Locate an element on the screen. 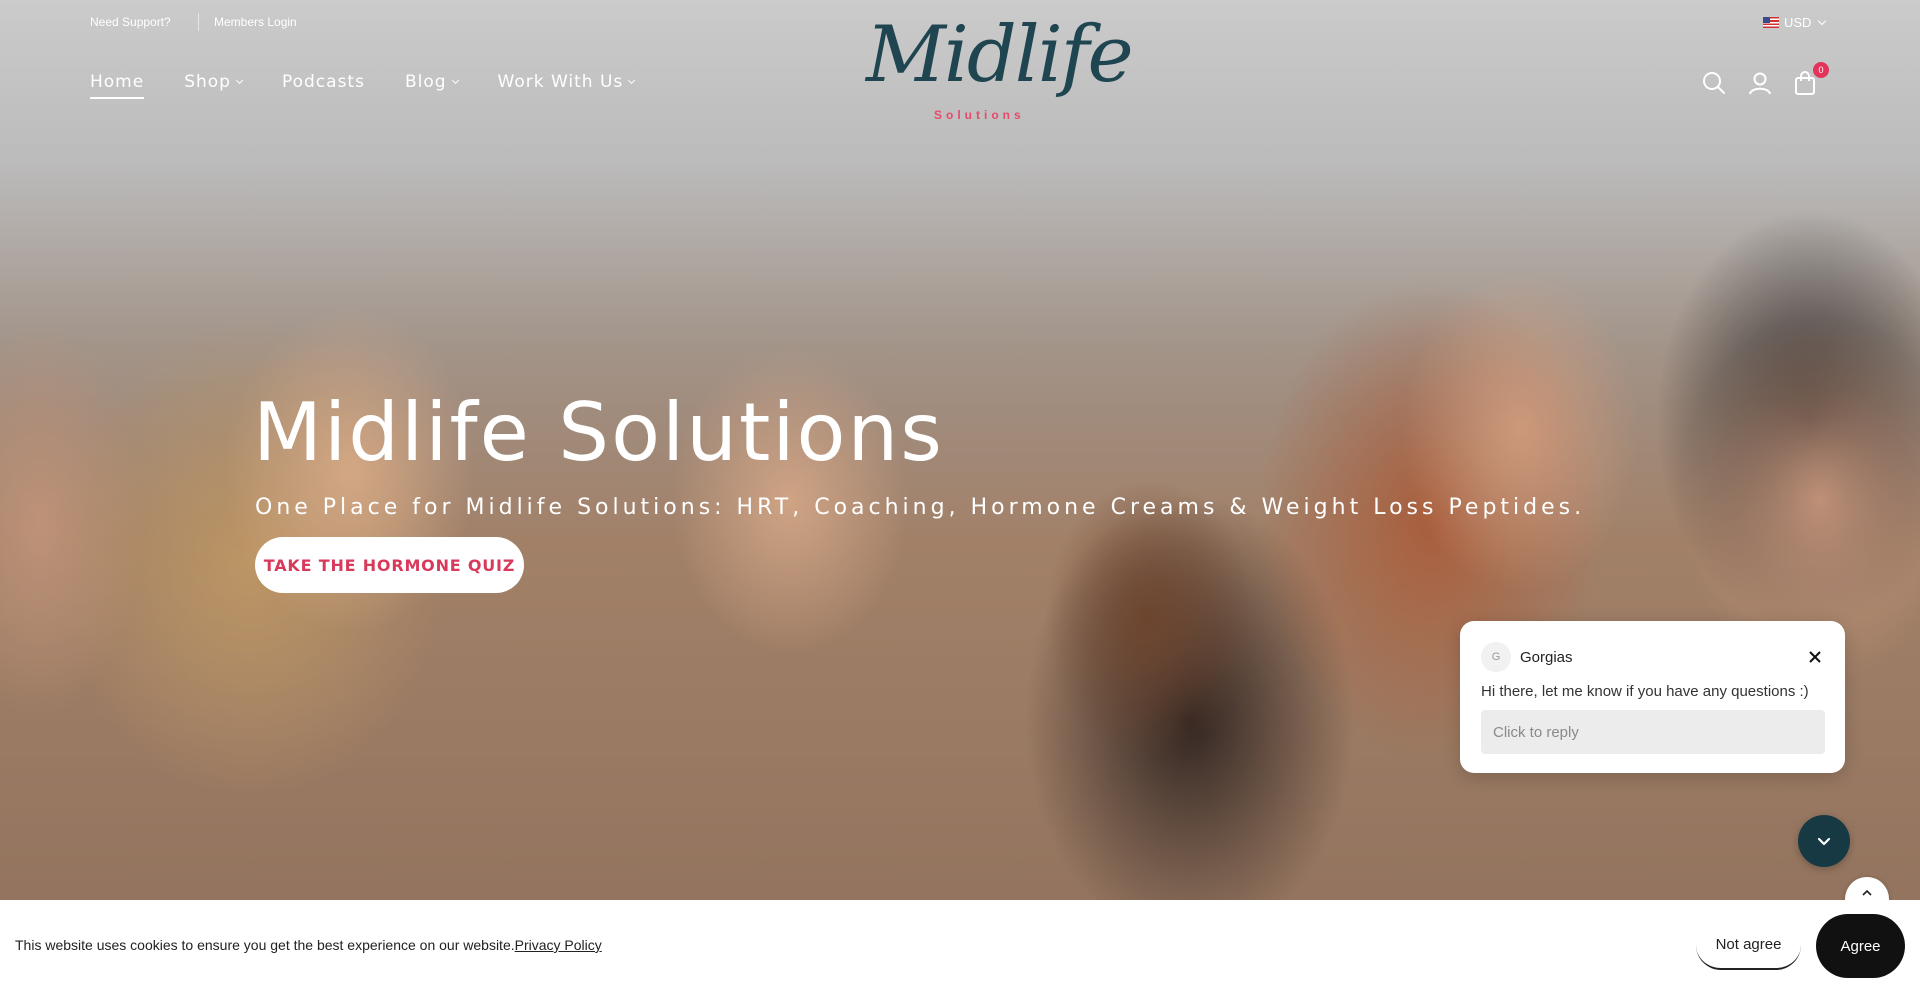  cart-count-badge: 0 is located at coordinates (1821, 70).